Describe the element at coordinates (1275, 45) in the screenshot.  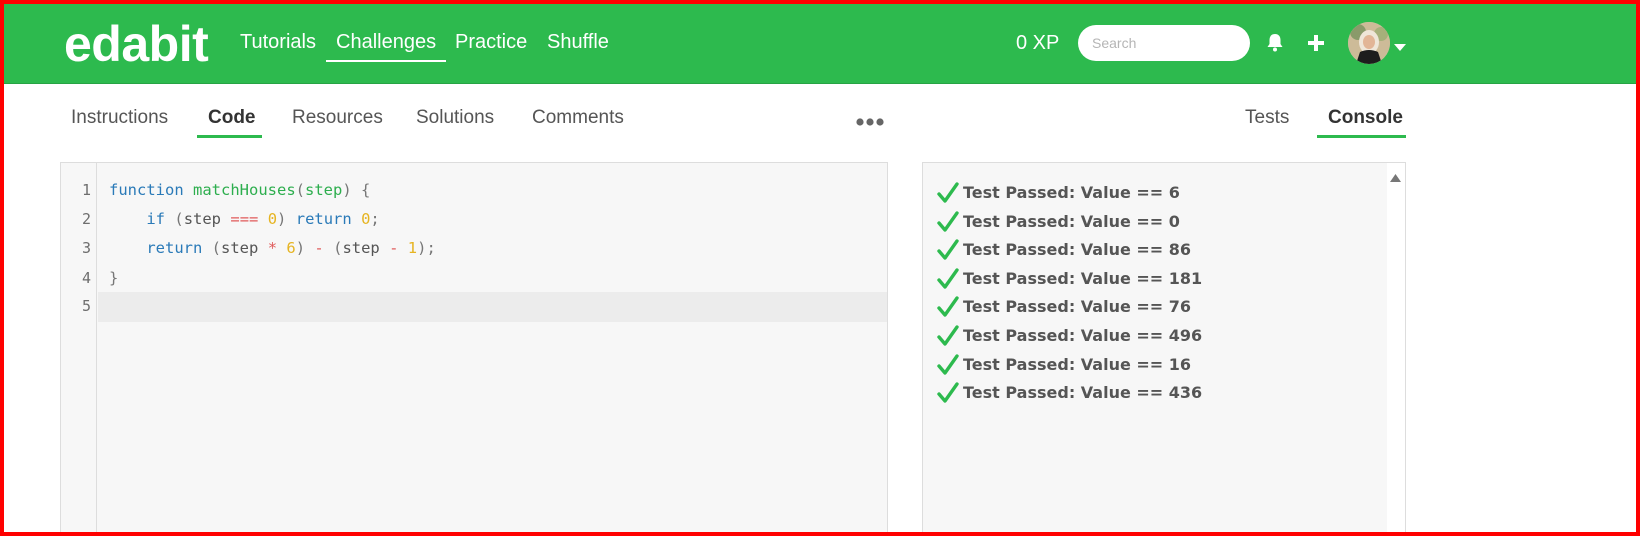
I see `bell-icon` at that location.